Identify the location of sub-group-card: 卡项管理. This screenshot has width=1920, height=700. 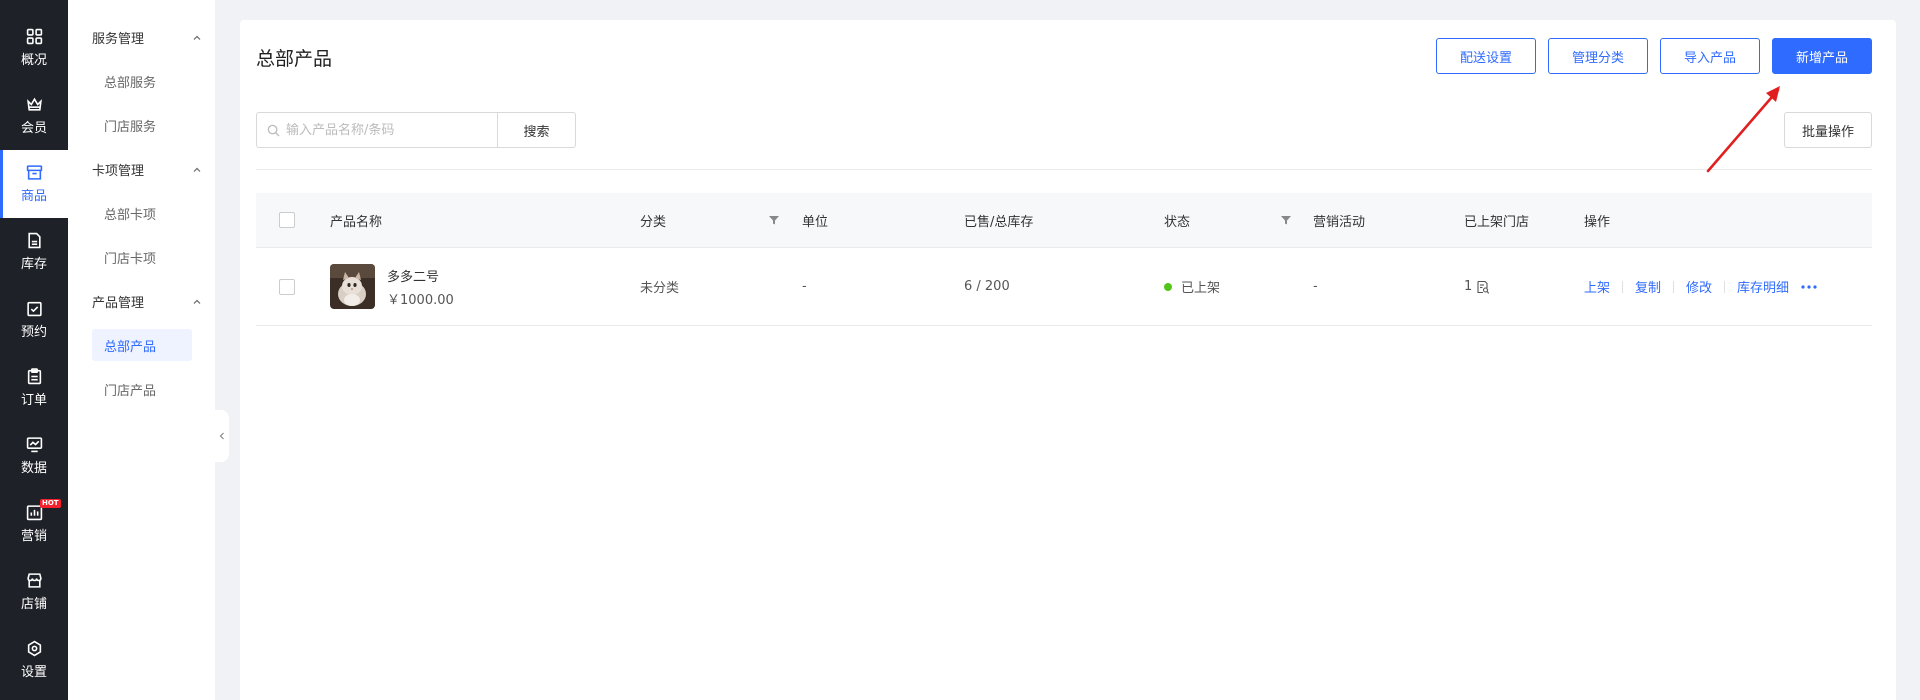
(147, 169).